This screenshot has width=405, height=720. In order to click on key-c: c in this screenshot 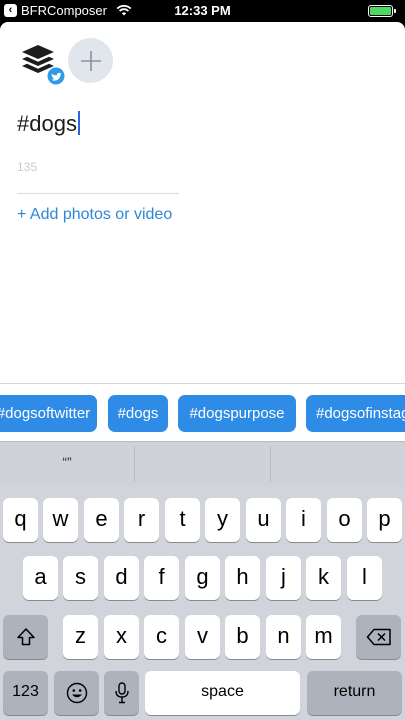, I will do `click(161, 637)`.